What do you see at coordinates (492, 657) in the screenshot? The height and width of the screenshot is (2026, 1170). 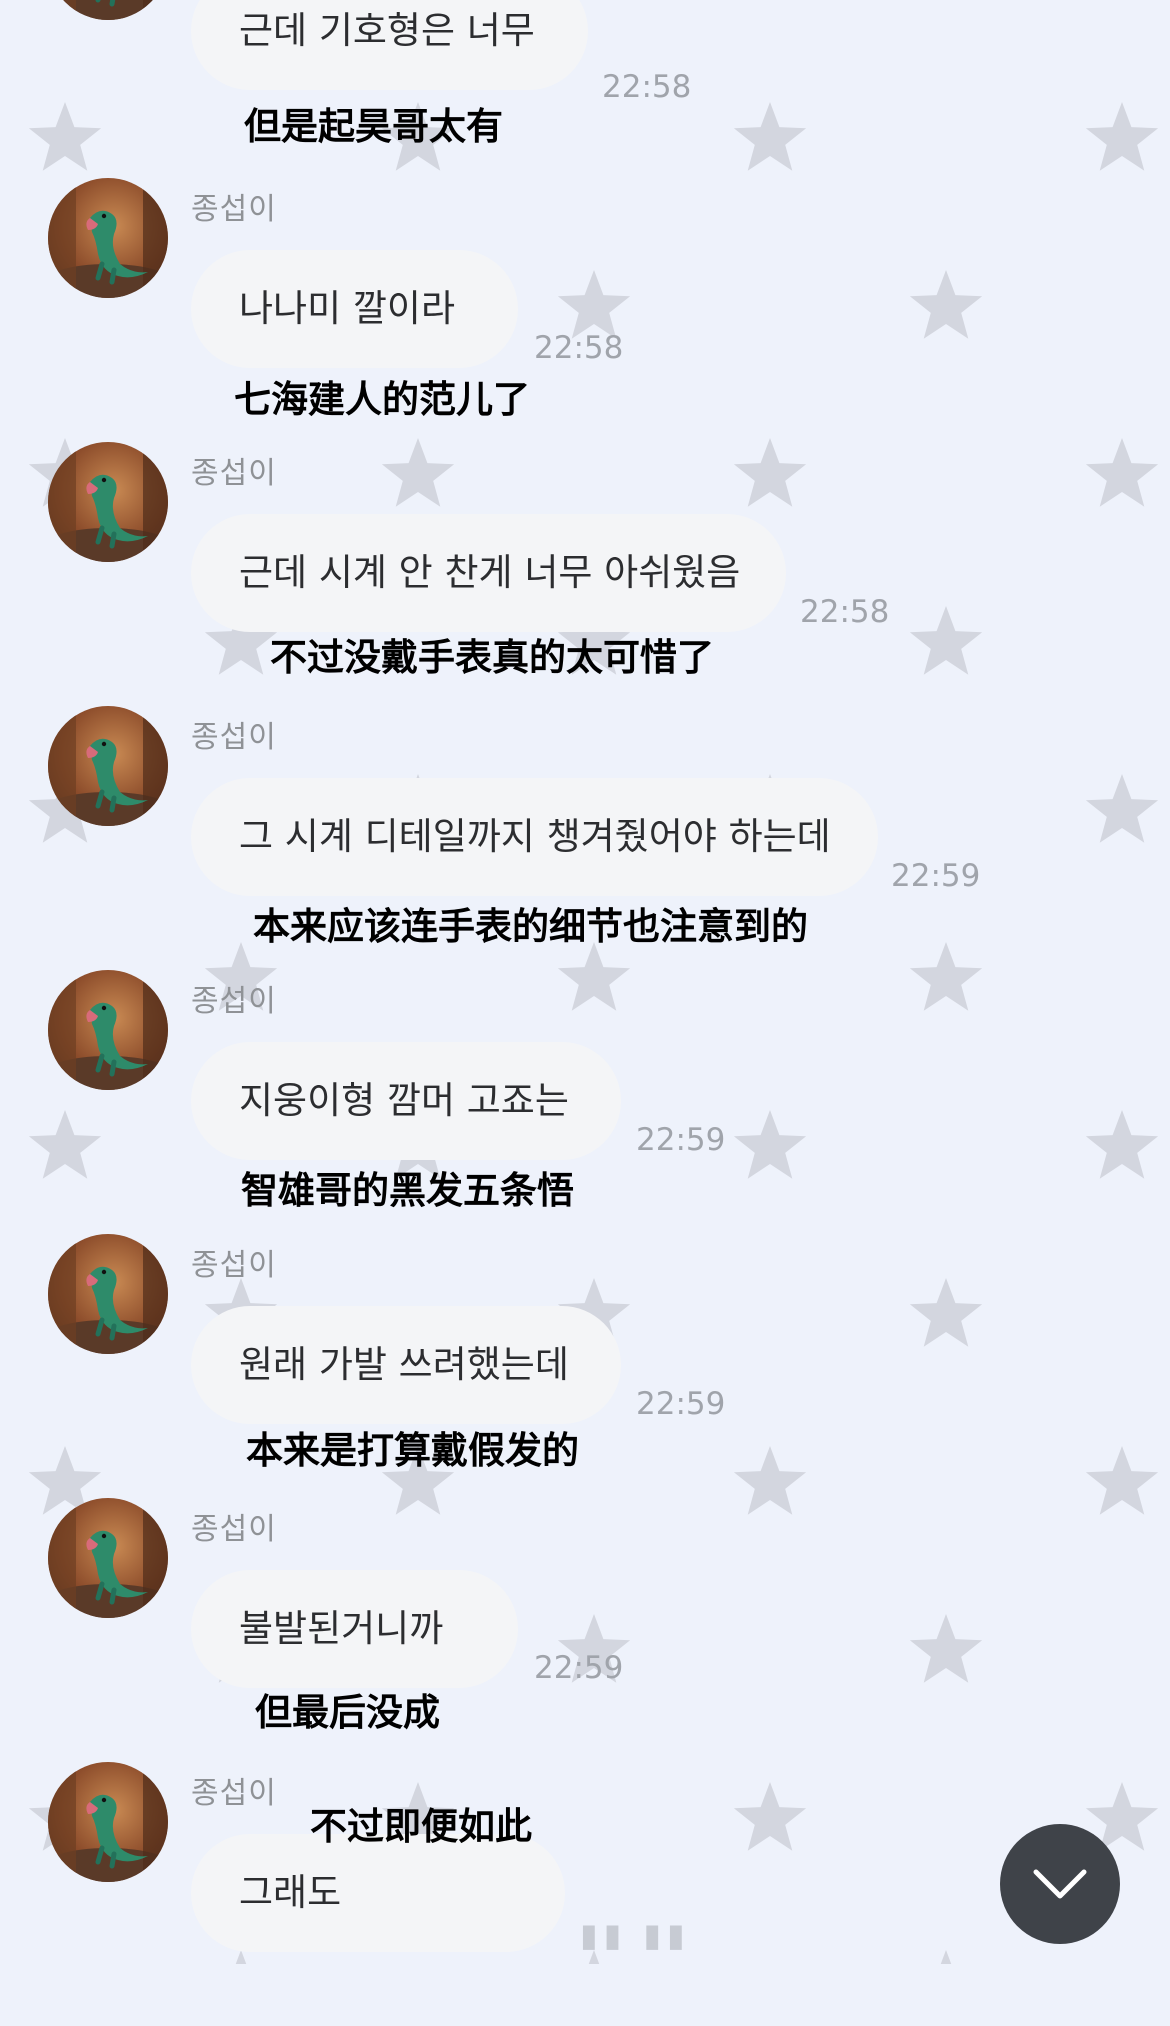 I see `translation-caption: 不过没戴手表真的太可惜了` at bounding box center [492, 657].